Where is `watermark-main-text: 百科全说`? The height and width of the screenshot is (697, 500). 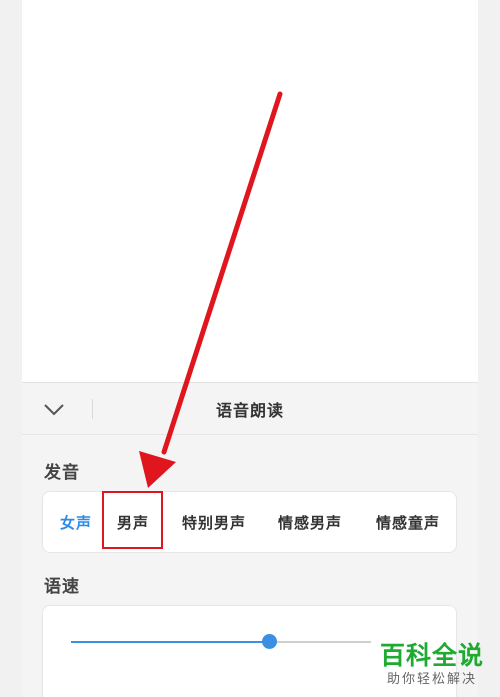 watermark-main-text: 百科全说 is located at coordinates (431, 655).